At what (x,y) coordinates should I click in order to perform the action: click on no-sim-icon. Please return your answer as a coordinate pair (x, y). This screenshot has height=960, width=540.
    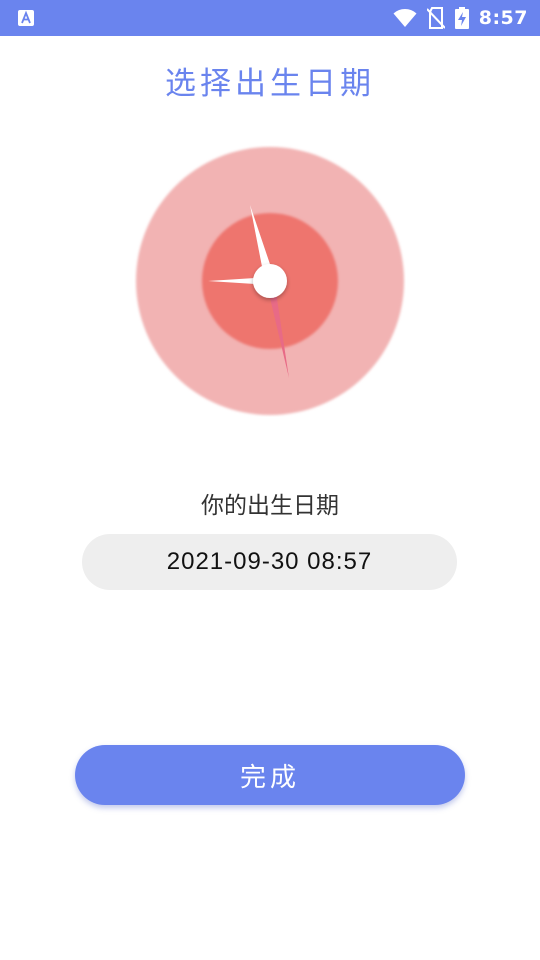
    Looking at the image, I should click on (435, 18).